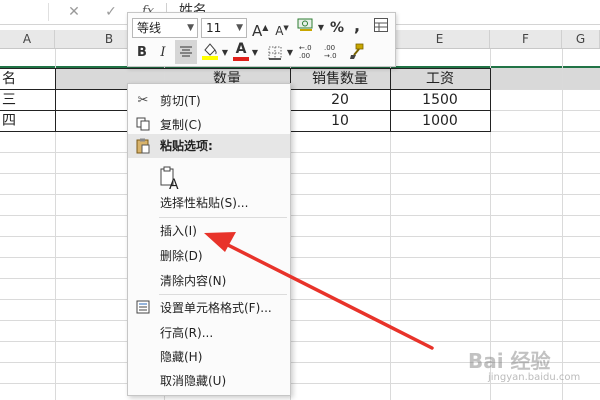  What do you see at coordinates (282, 28) in the screenshot?
I see `decrease-font-size-button: A▼` at bounding box center [282, 28].